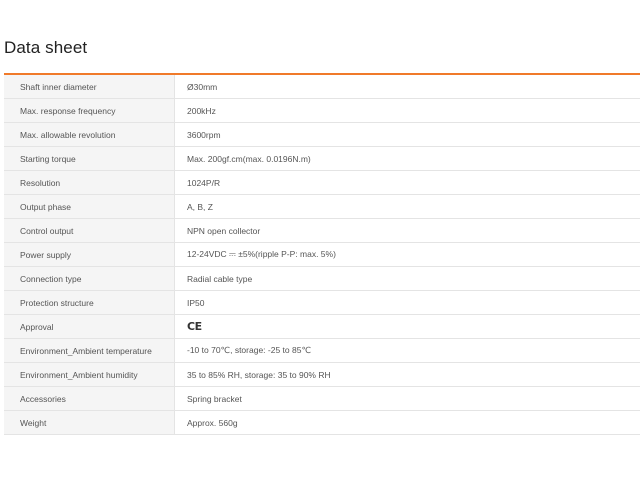 This screenshot has width=640, height=480. I want to click on spec-value: 1024P/R, so click(204, 182).